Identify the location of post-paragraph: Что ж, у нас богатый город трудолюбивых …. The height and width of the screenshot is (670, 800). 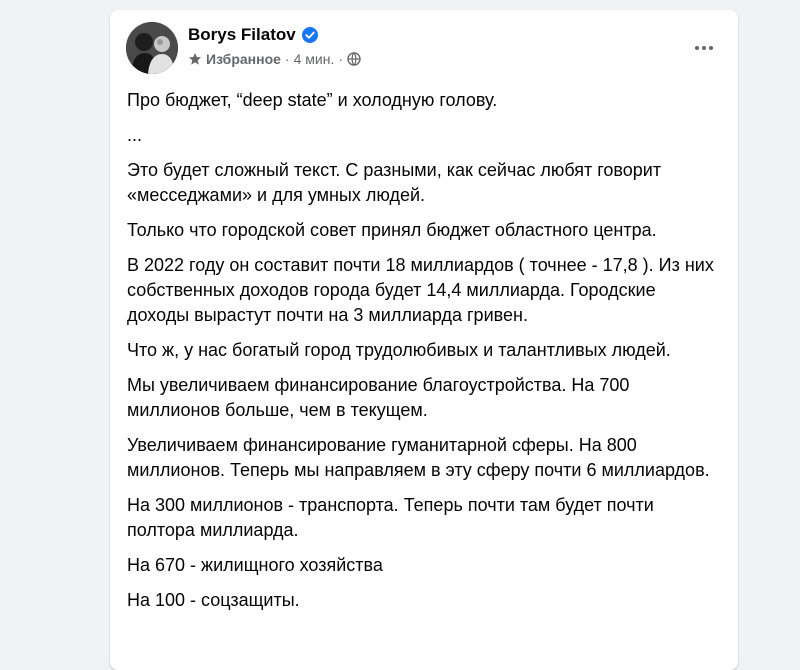
(399, 350).